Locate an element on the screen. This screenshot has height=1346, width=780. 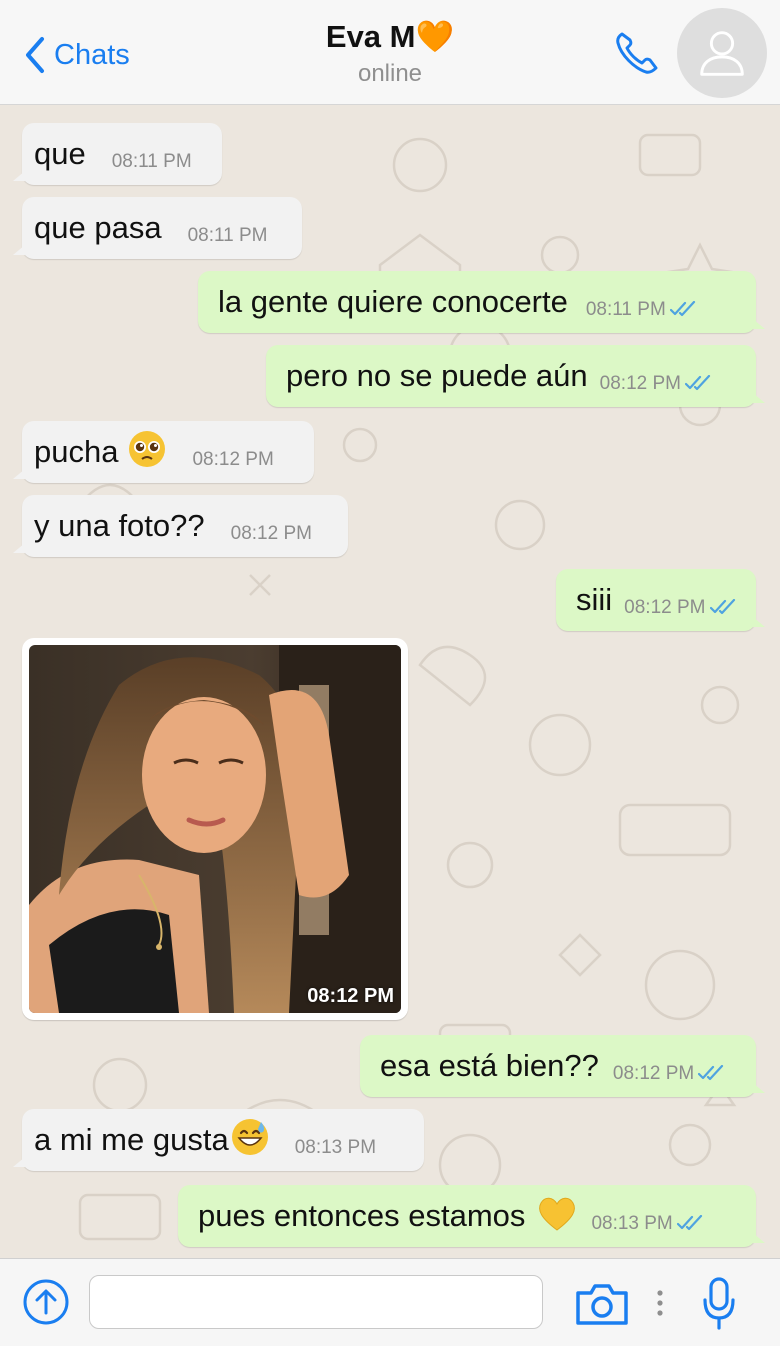
contact-avatar is located at coordinates (722, 53).